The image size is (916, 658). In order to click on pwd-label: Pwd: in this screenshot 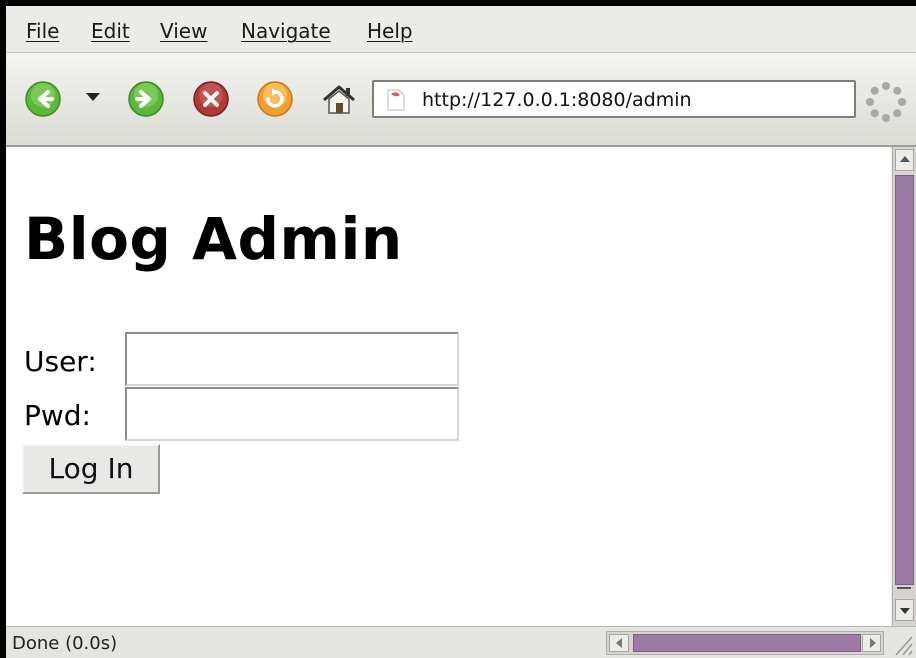, I will do `click(57, 415)`.